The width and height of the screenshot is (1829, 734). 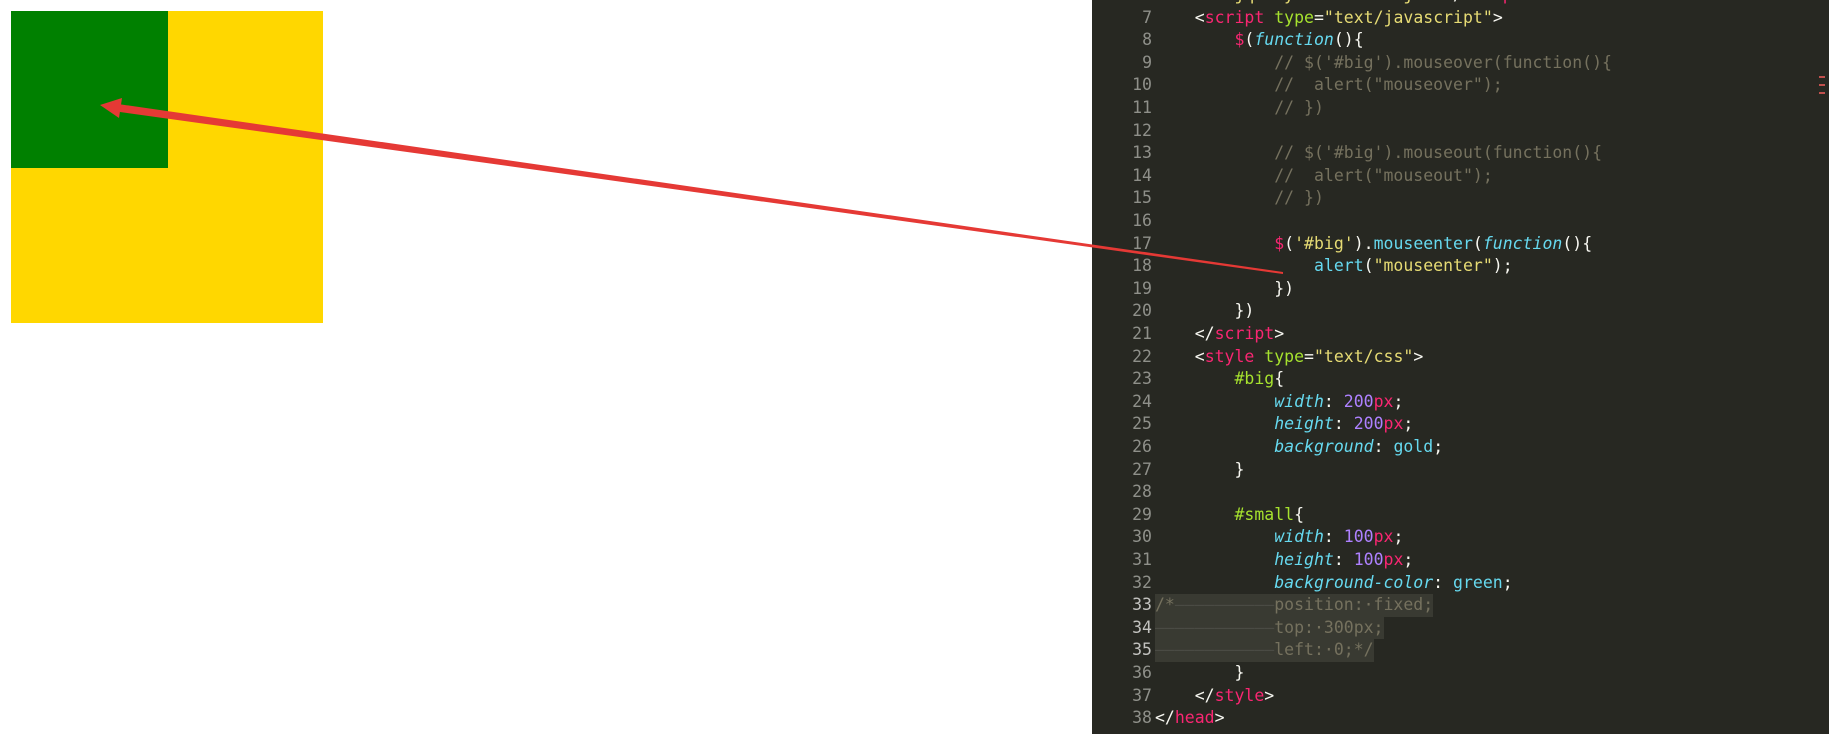 What do you see at coordinates (1460, 628) in the screenshot?
I see `code-line: 34 ————————————top:·300px;` at bounding box center [1460, 628].